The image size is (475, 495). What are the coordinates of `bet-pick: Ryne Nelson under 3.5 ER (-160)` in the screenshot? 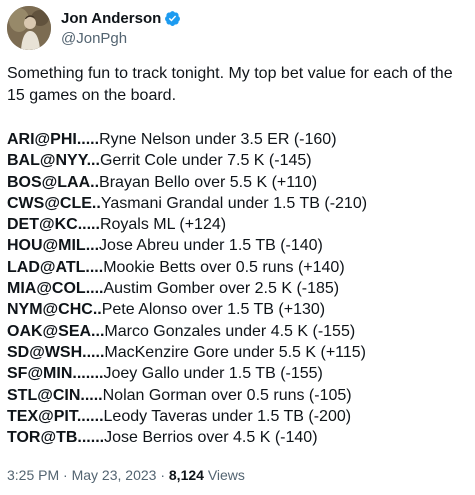 It's located at (218, 139).